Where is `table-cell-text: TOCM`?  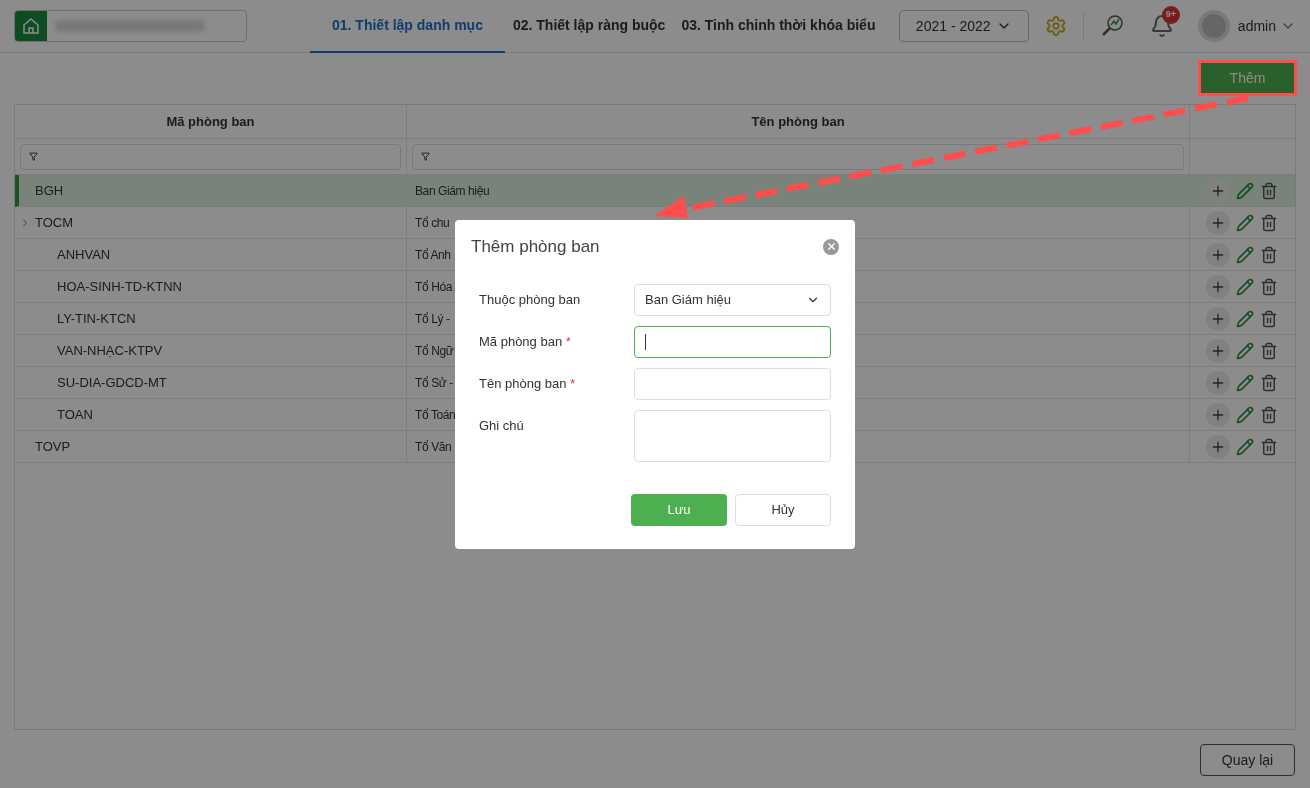
table-cell-text: TOCM is located at coordinates (54, 222).